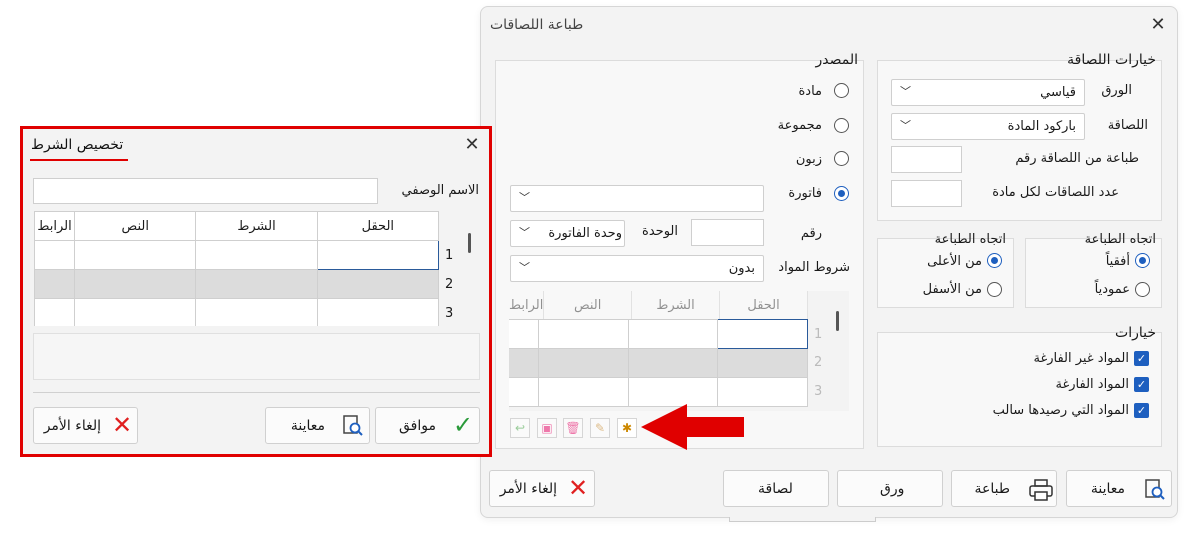  I want to click on title-underline, so click(79, 160).